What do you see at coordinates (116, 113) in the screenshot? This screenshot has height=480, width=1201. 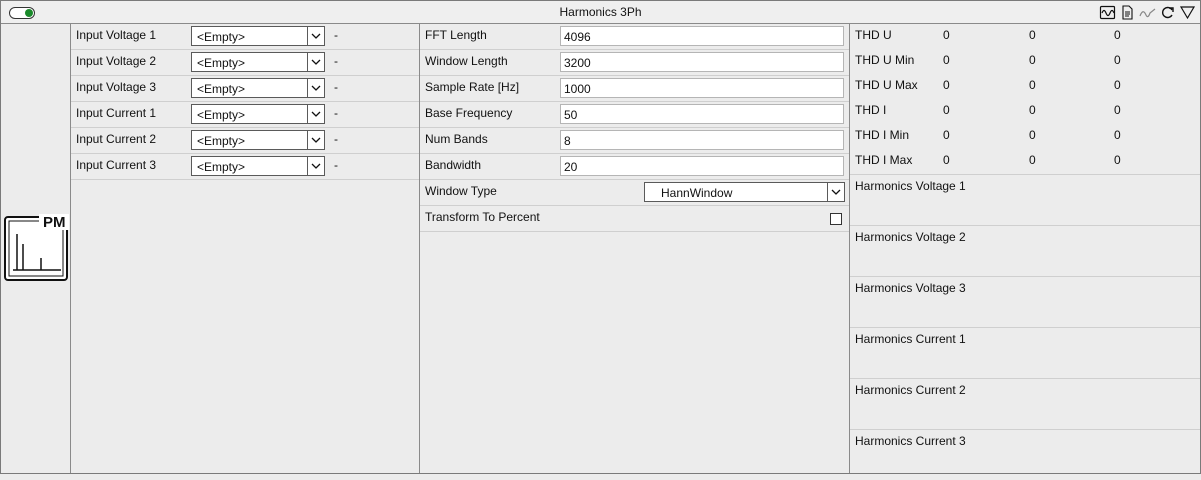 I see `input-label: Input Current 1` at bounding box center [116, 113].